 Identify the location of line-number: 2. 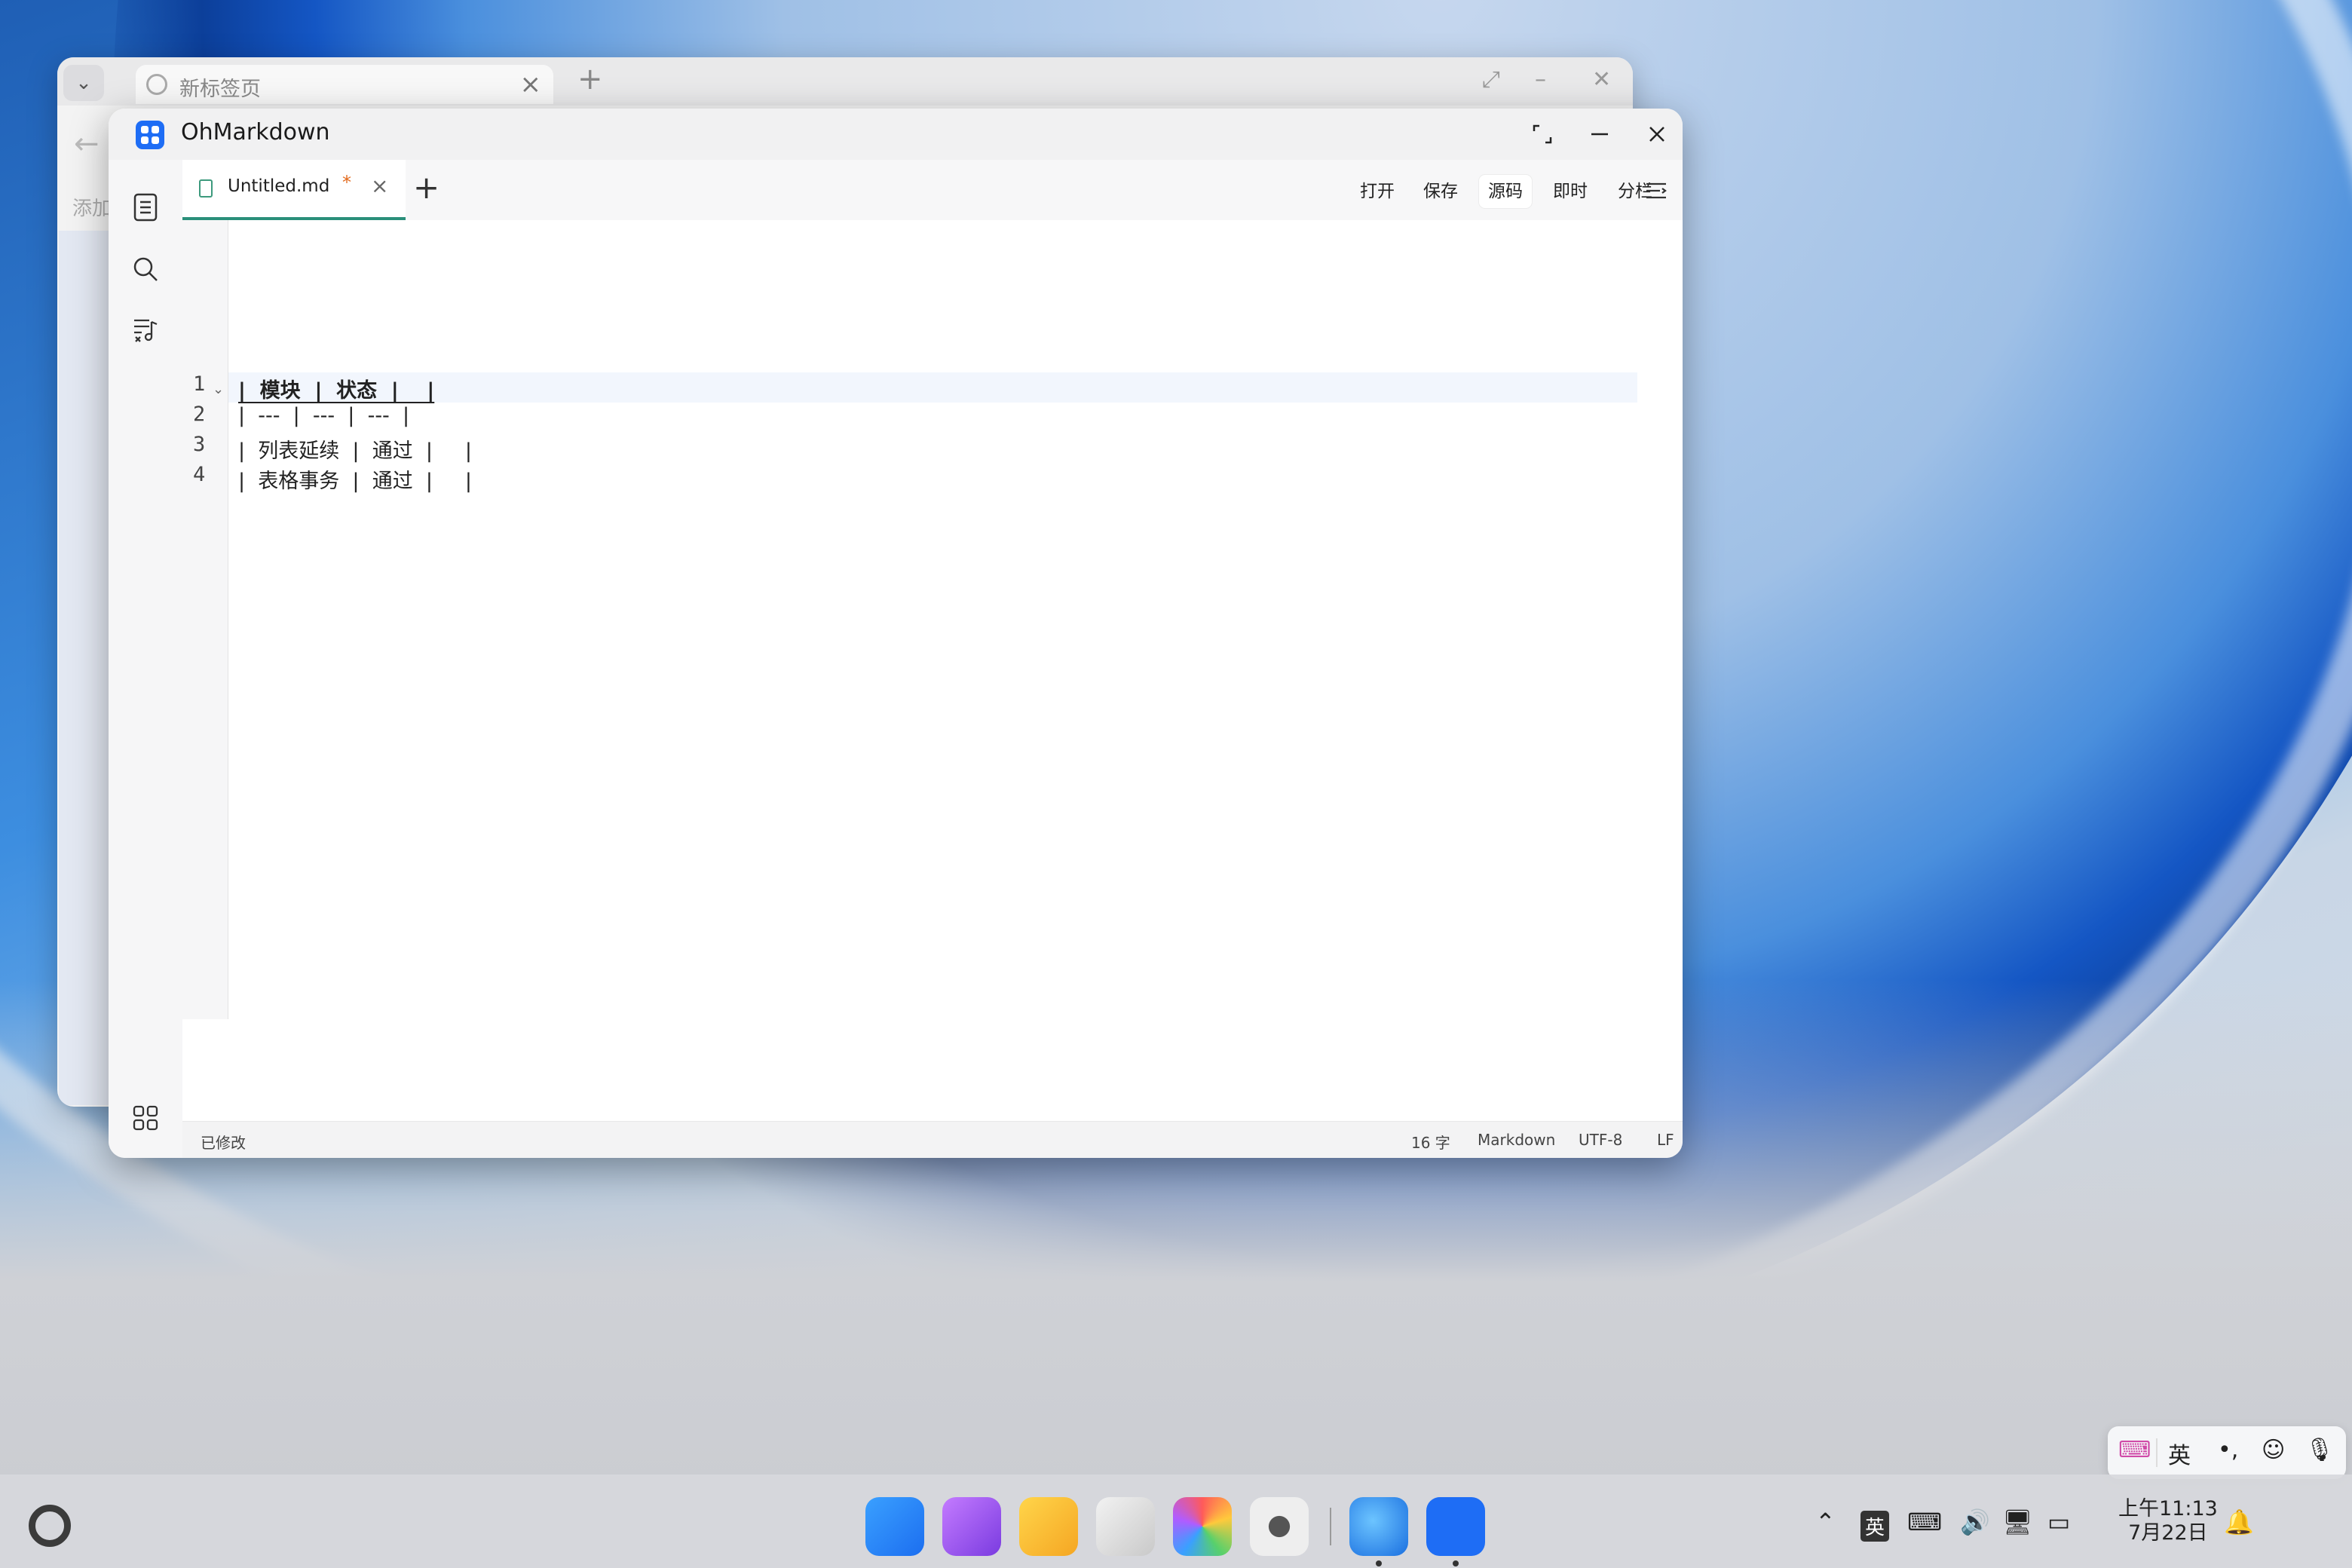
(199, 414).